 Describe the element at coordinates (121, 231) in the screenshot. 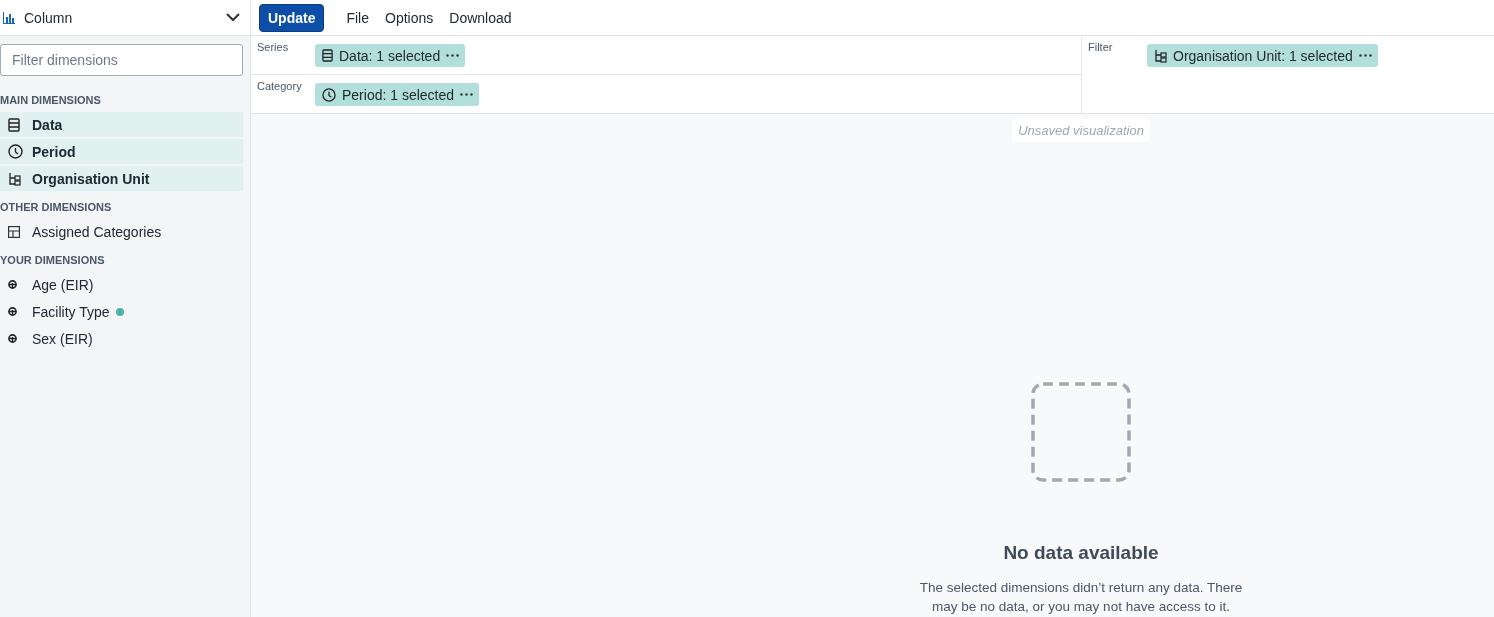

I see `dimension-item: Assigned Categories` at that location.